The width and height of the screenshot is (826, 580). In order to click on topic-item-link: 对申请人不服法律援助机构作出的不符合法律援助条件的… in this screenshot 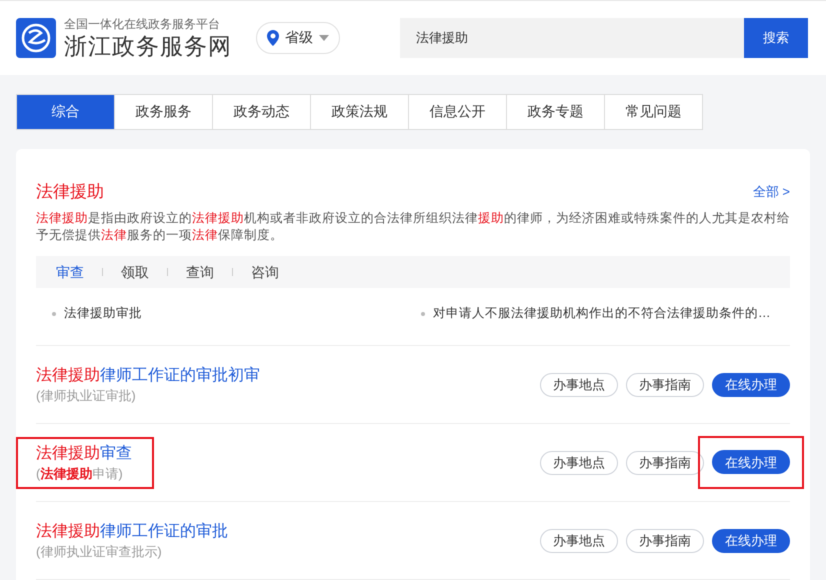, I will do `click(601, 313)`.